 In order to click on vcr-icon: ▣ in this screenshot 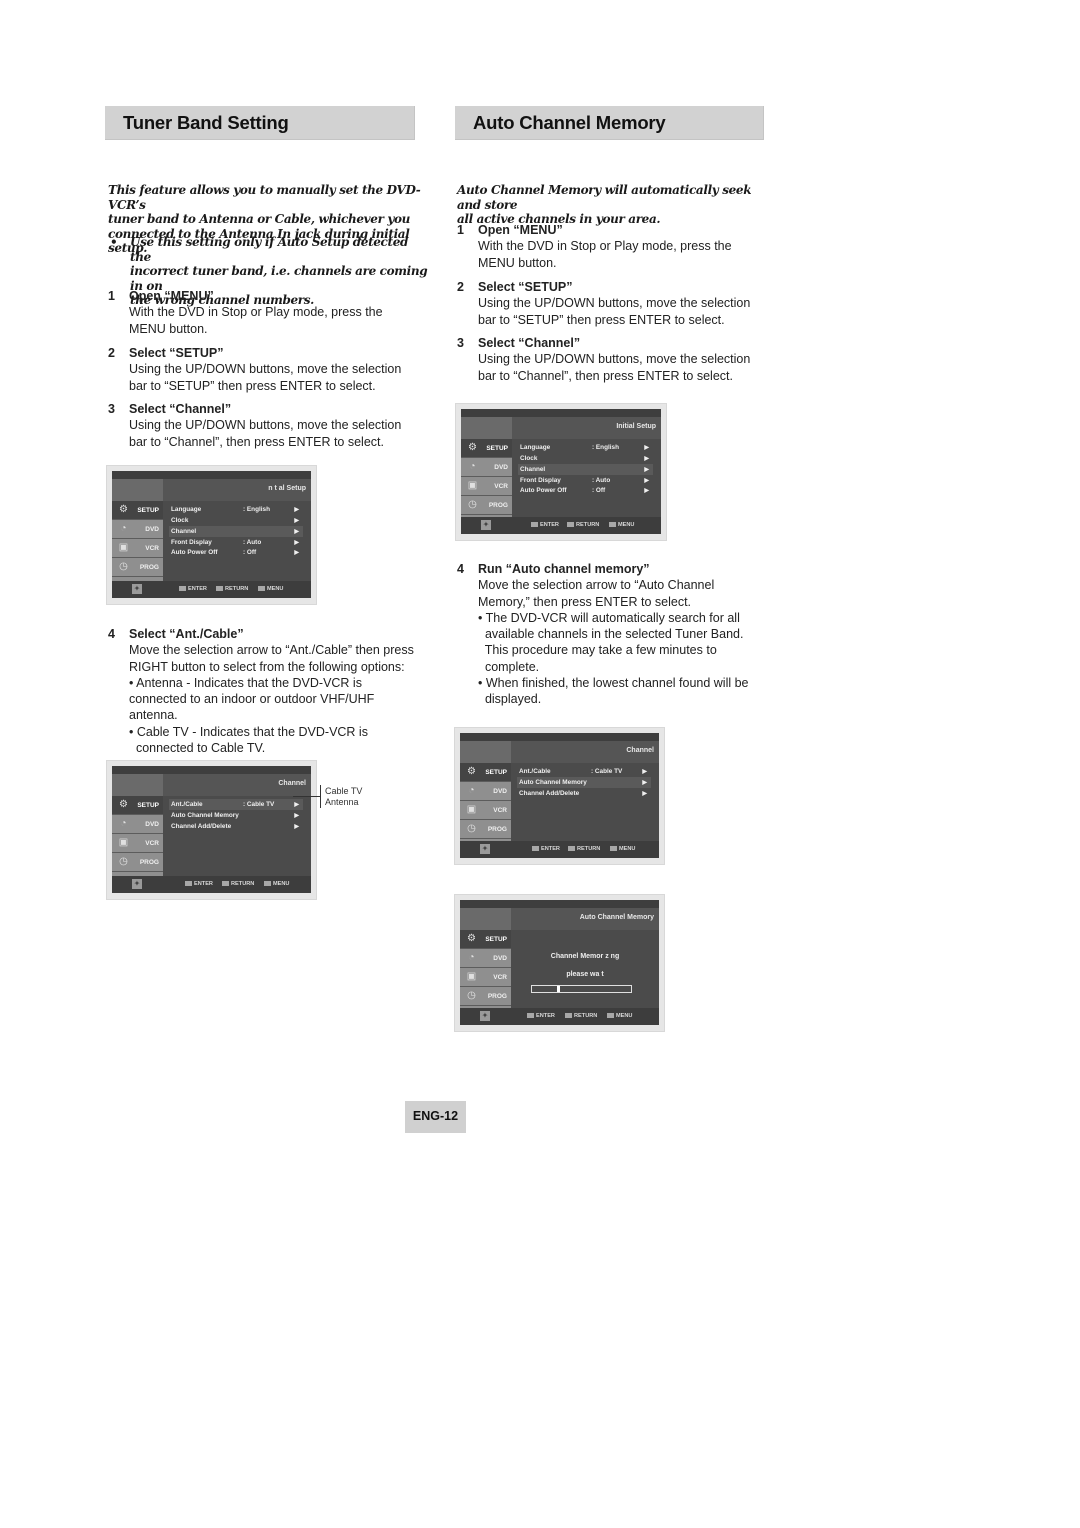, I will do `click(472, 485)`.